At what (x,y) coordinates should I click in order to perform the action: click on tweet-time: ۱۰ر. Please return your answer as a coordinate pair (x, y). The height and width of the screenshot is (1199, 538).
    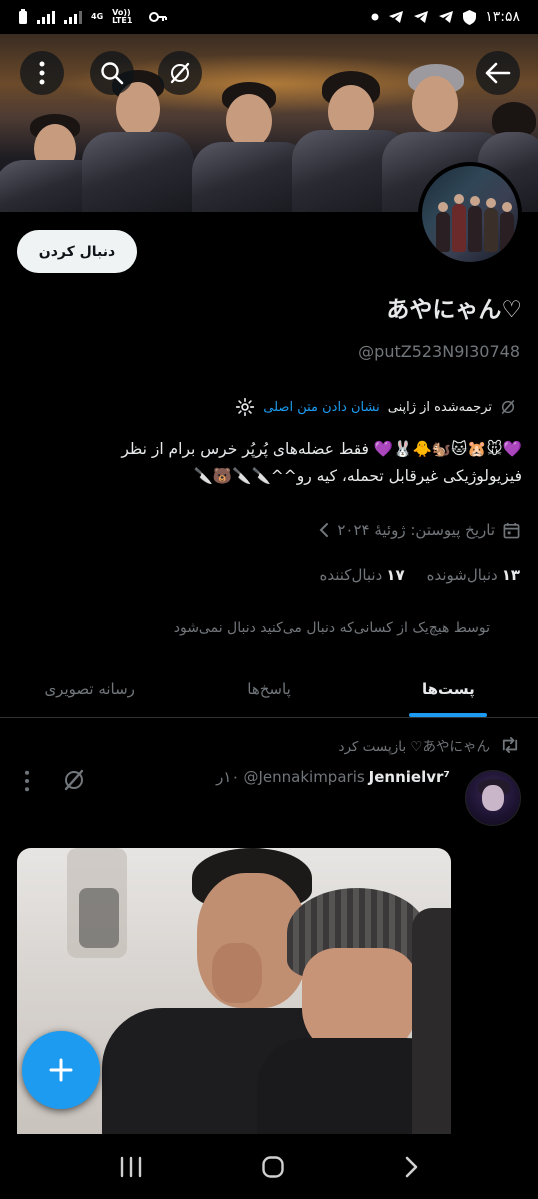
    Looking at the image, I should click on (228, 777).